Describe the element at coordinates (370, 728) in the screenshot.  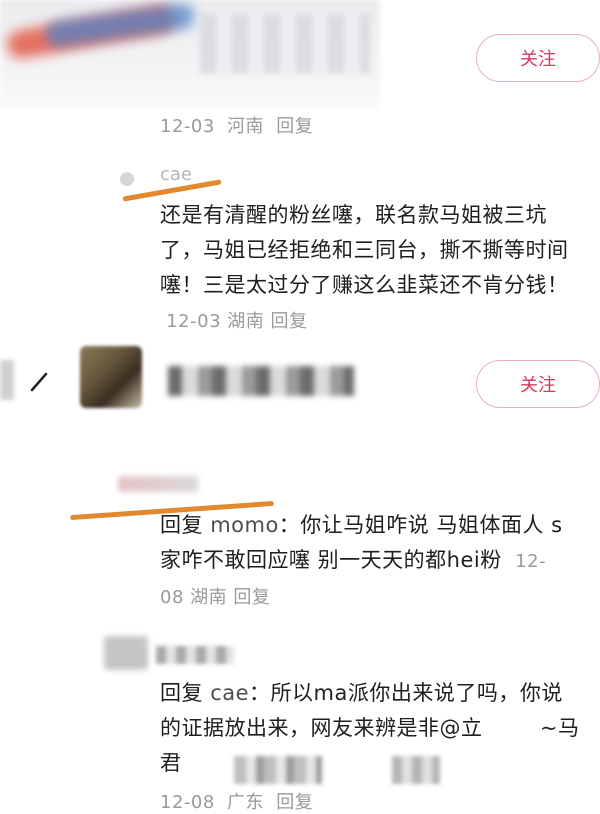
I see `comment-3-text: 回复 cae：所以ma派你出来说了吗，你说的证据放出来，网友来辨是非@立 ~马君` at that location.